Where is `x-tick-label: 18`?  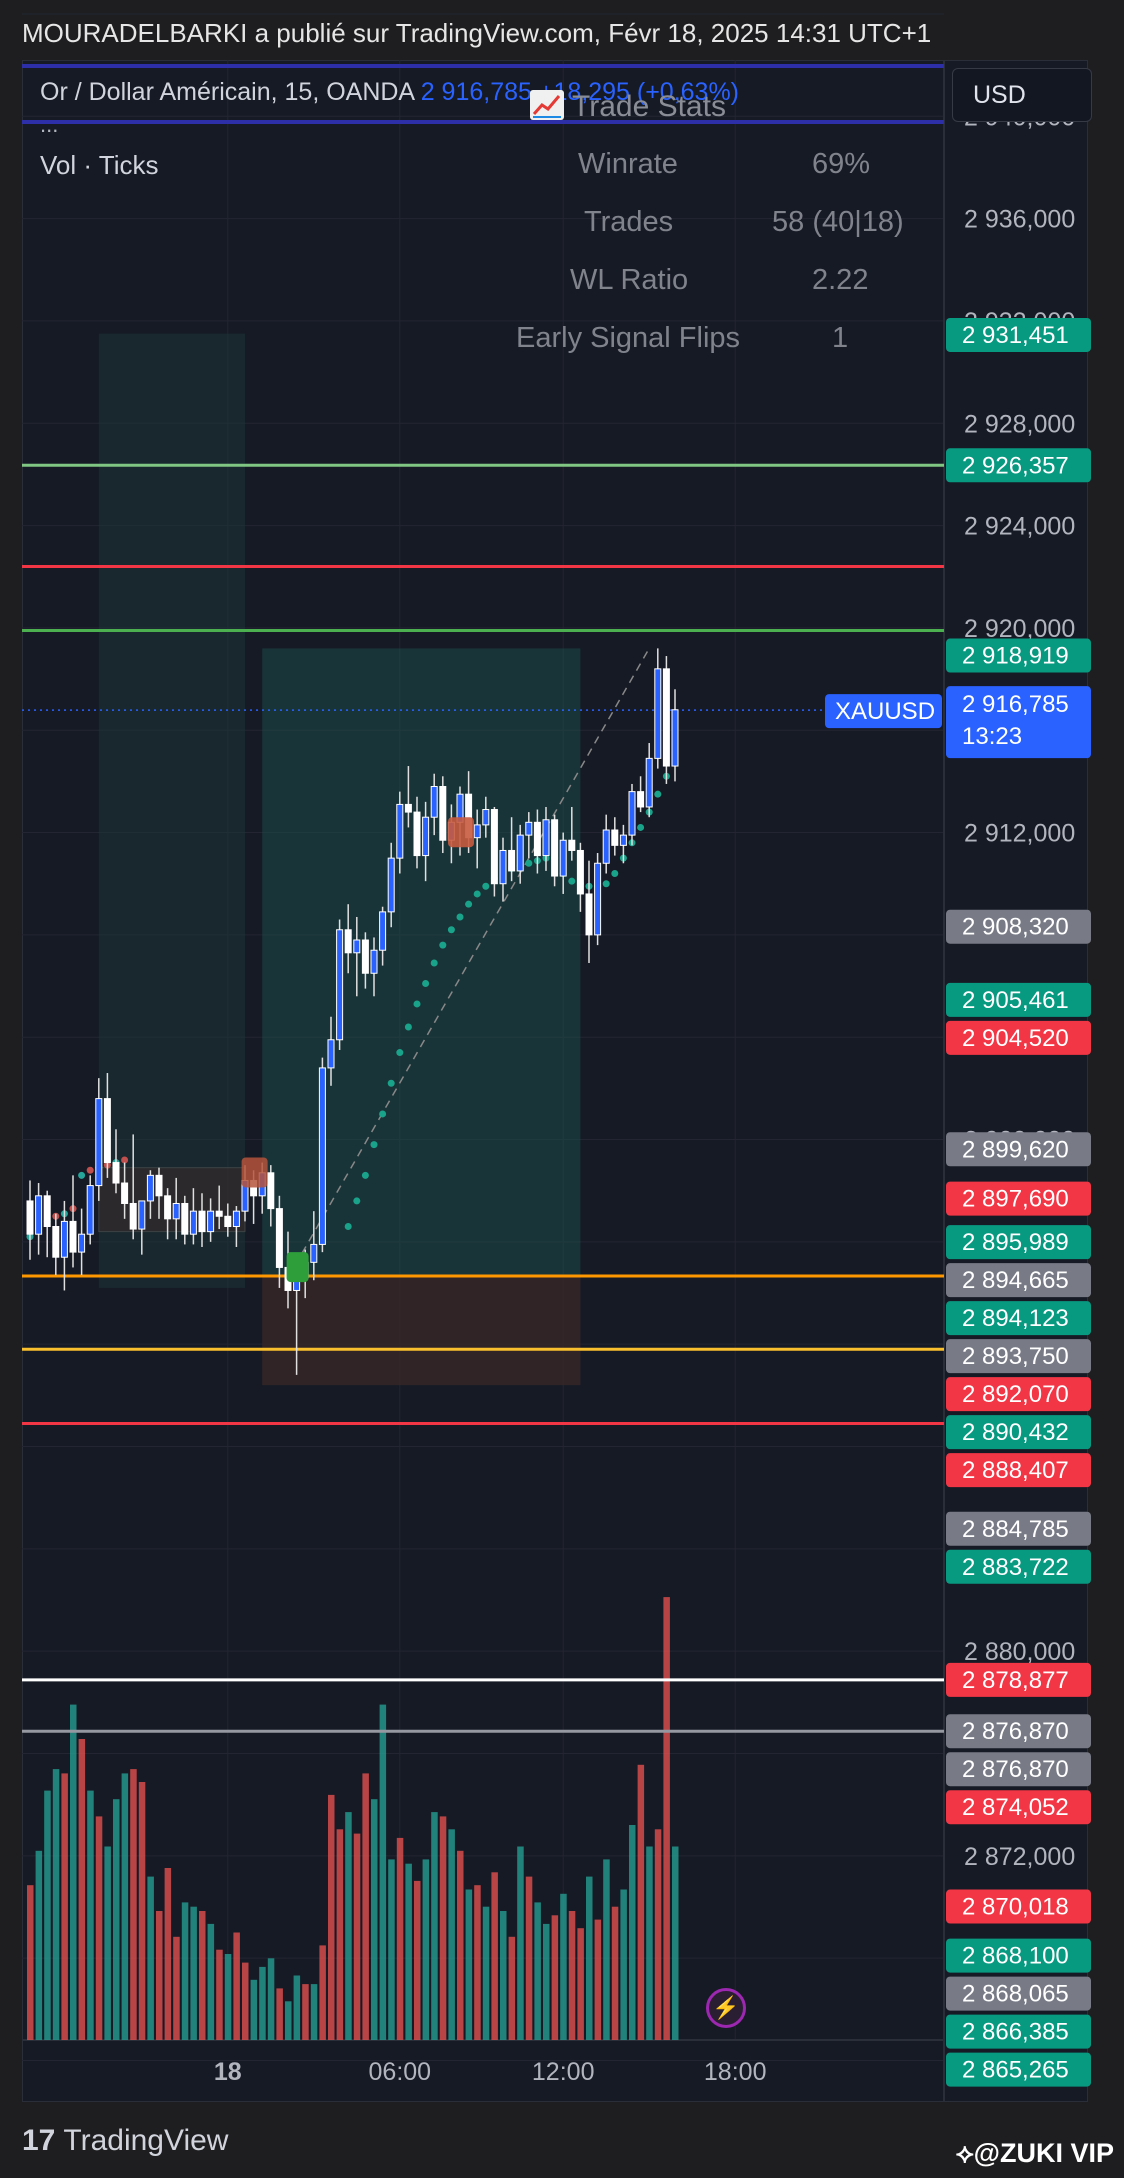 x-tick-label: 18 is located at coordinates (228, 2072).